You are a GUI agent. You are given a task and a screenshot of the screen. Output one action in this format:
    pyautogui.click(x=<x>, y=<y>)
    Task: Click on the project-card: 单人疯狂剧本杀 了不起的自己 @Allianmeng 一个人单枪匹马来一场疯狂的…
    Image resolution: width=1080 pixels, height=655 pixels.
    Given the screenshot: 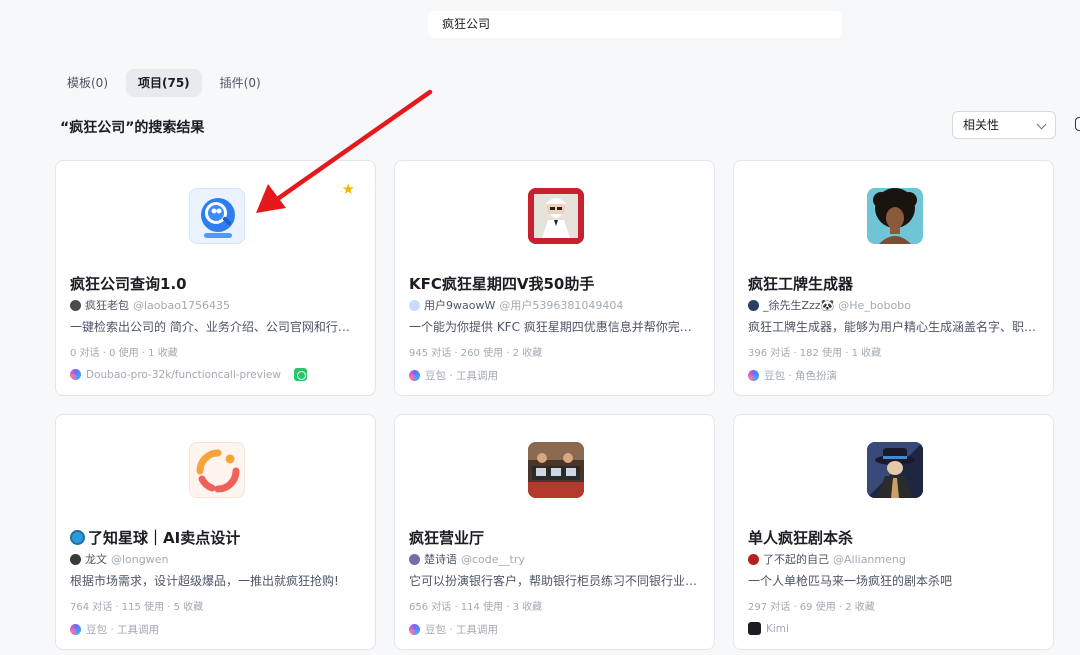 What is the action you would take?
    pyautogui.click(x=893, y=532)
    